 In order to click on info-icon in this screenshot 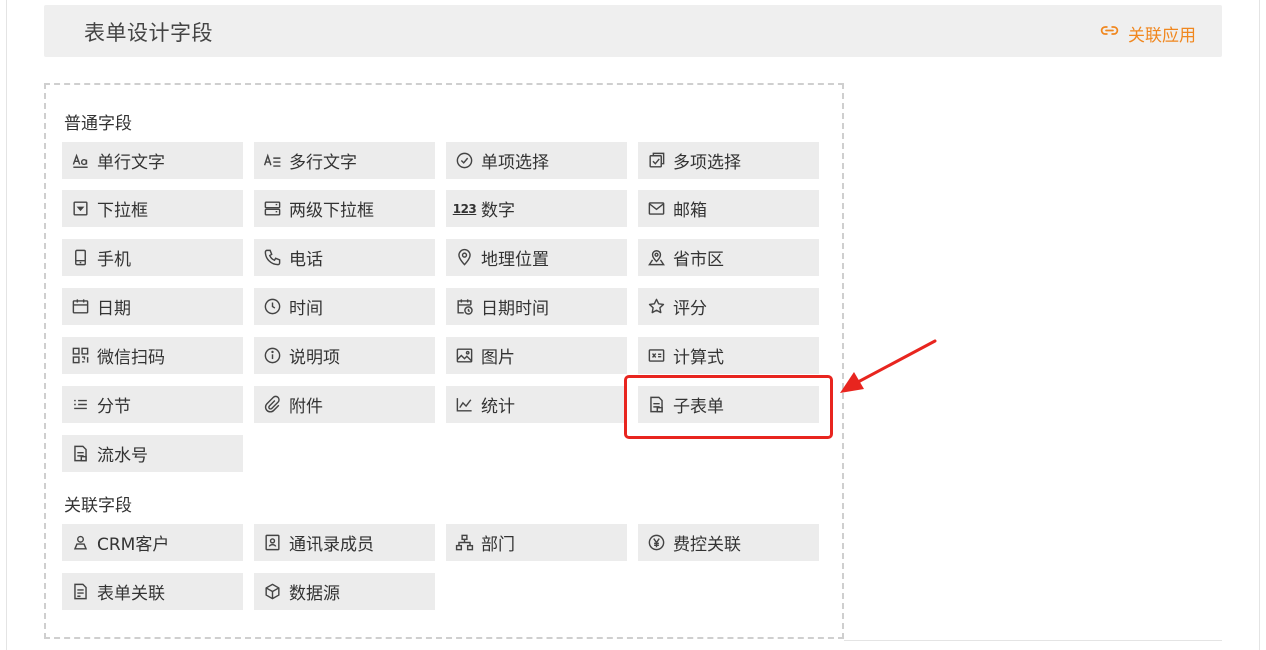, I will do `click(272, 355)`.